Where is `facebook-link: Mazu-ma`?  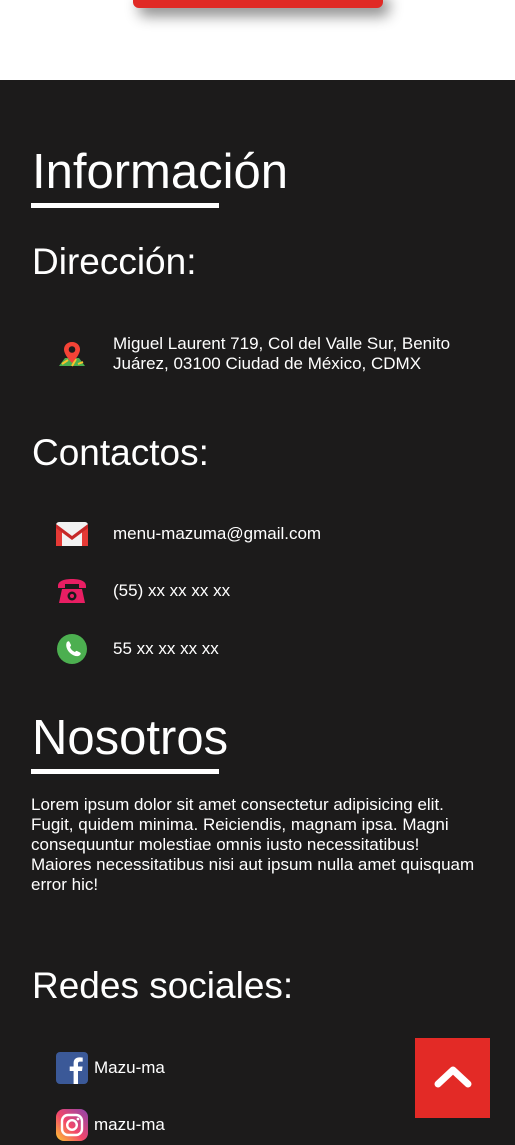 facebook-link: Mazu-ma is located at coordinates (110, 1068).